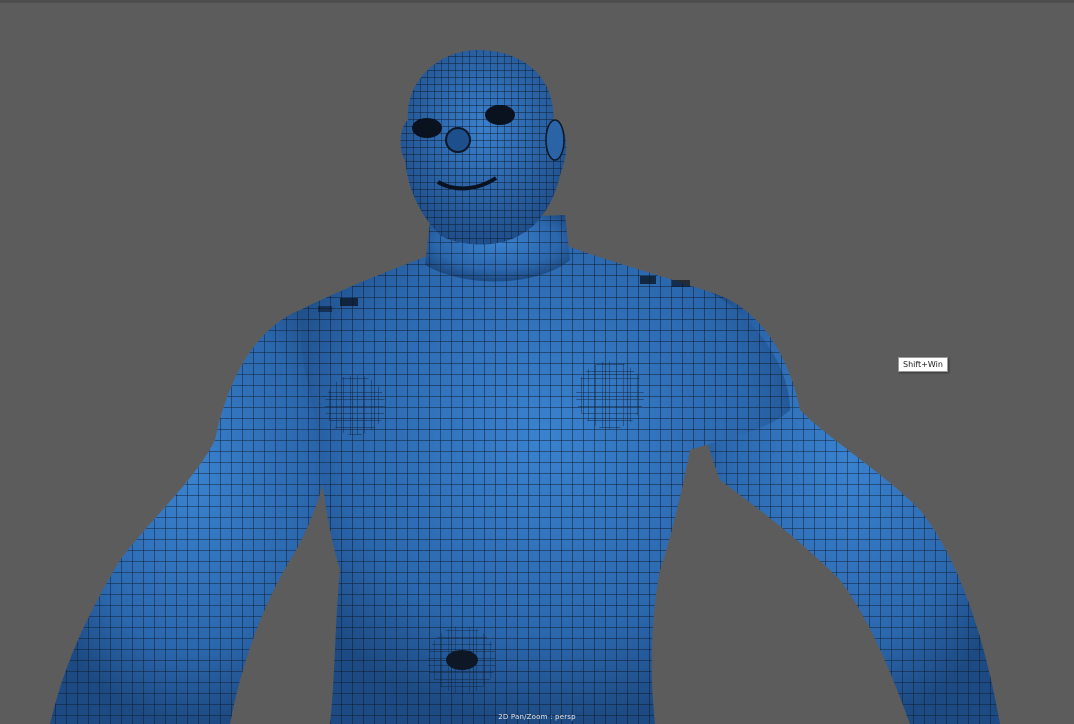 The height and width of the screenshot is (724, 1074). I want to click on head, so click(483, 147).